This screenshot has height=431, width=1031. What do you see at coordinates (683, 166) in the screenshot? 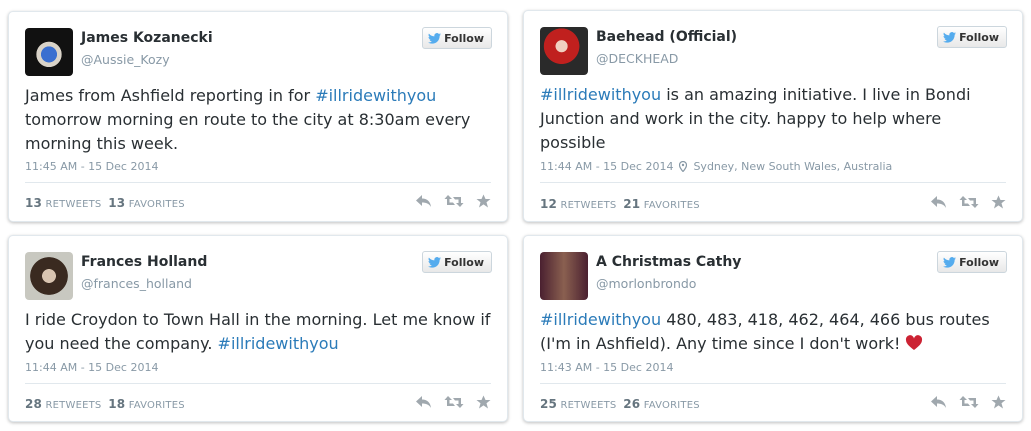
I see `location-pin-icon` at bounding box center [683, 166].